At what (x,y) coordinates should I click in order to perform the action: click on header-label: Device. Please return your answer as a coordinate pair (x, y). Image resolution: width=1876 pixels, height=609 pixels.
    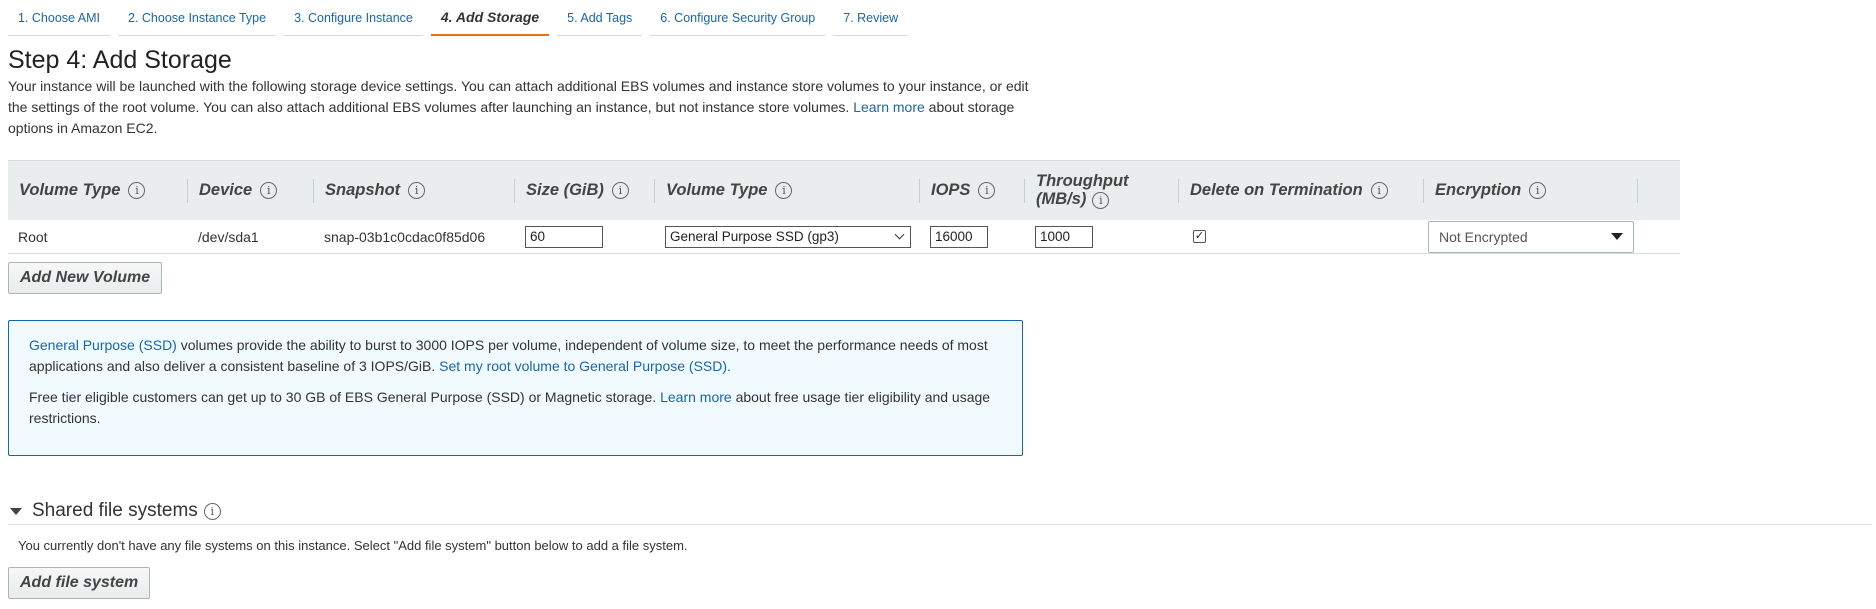
    Looking at the image, I should click on (226, 190).